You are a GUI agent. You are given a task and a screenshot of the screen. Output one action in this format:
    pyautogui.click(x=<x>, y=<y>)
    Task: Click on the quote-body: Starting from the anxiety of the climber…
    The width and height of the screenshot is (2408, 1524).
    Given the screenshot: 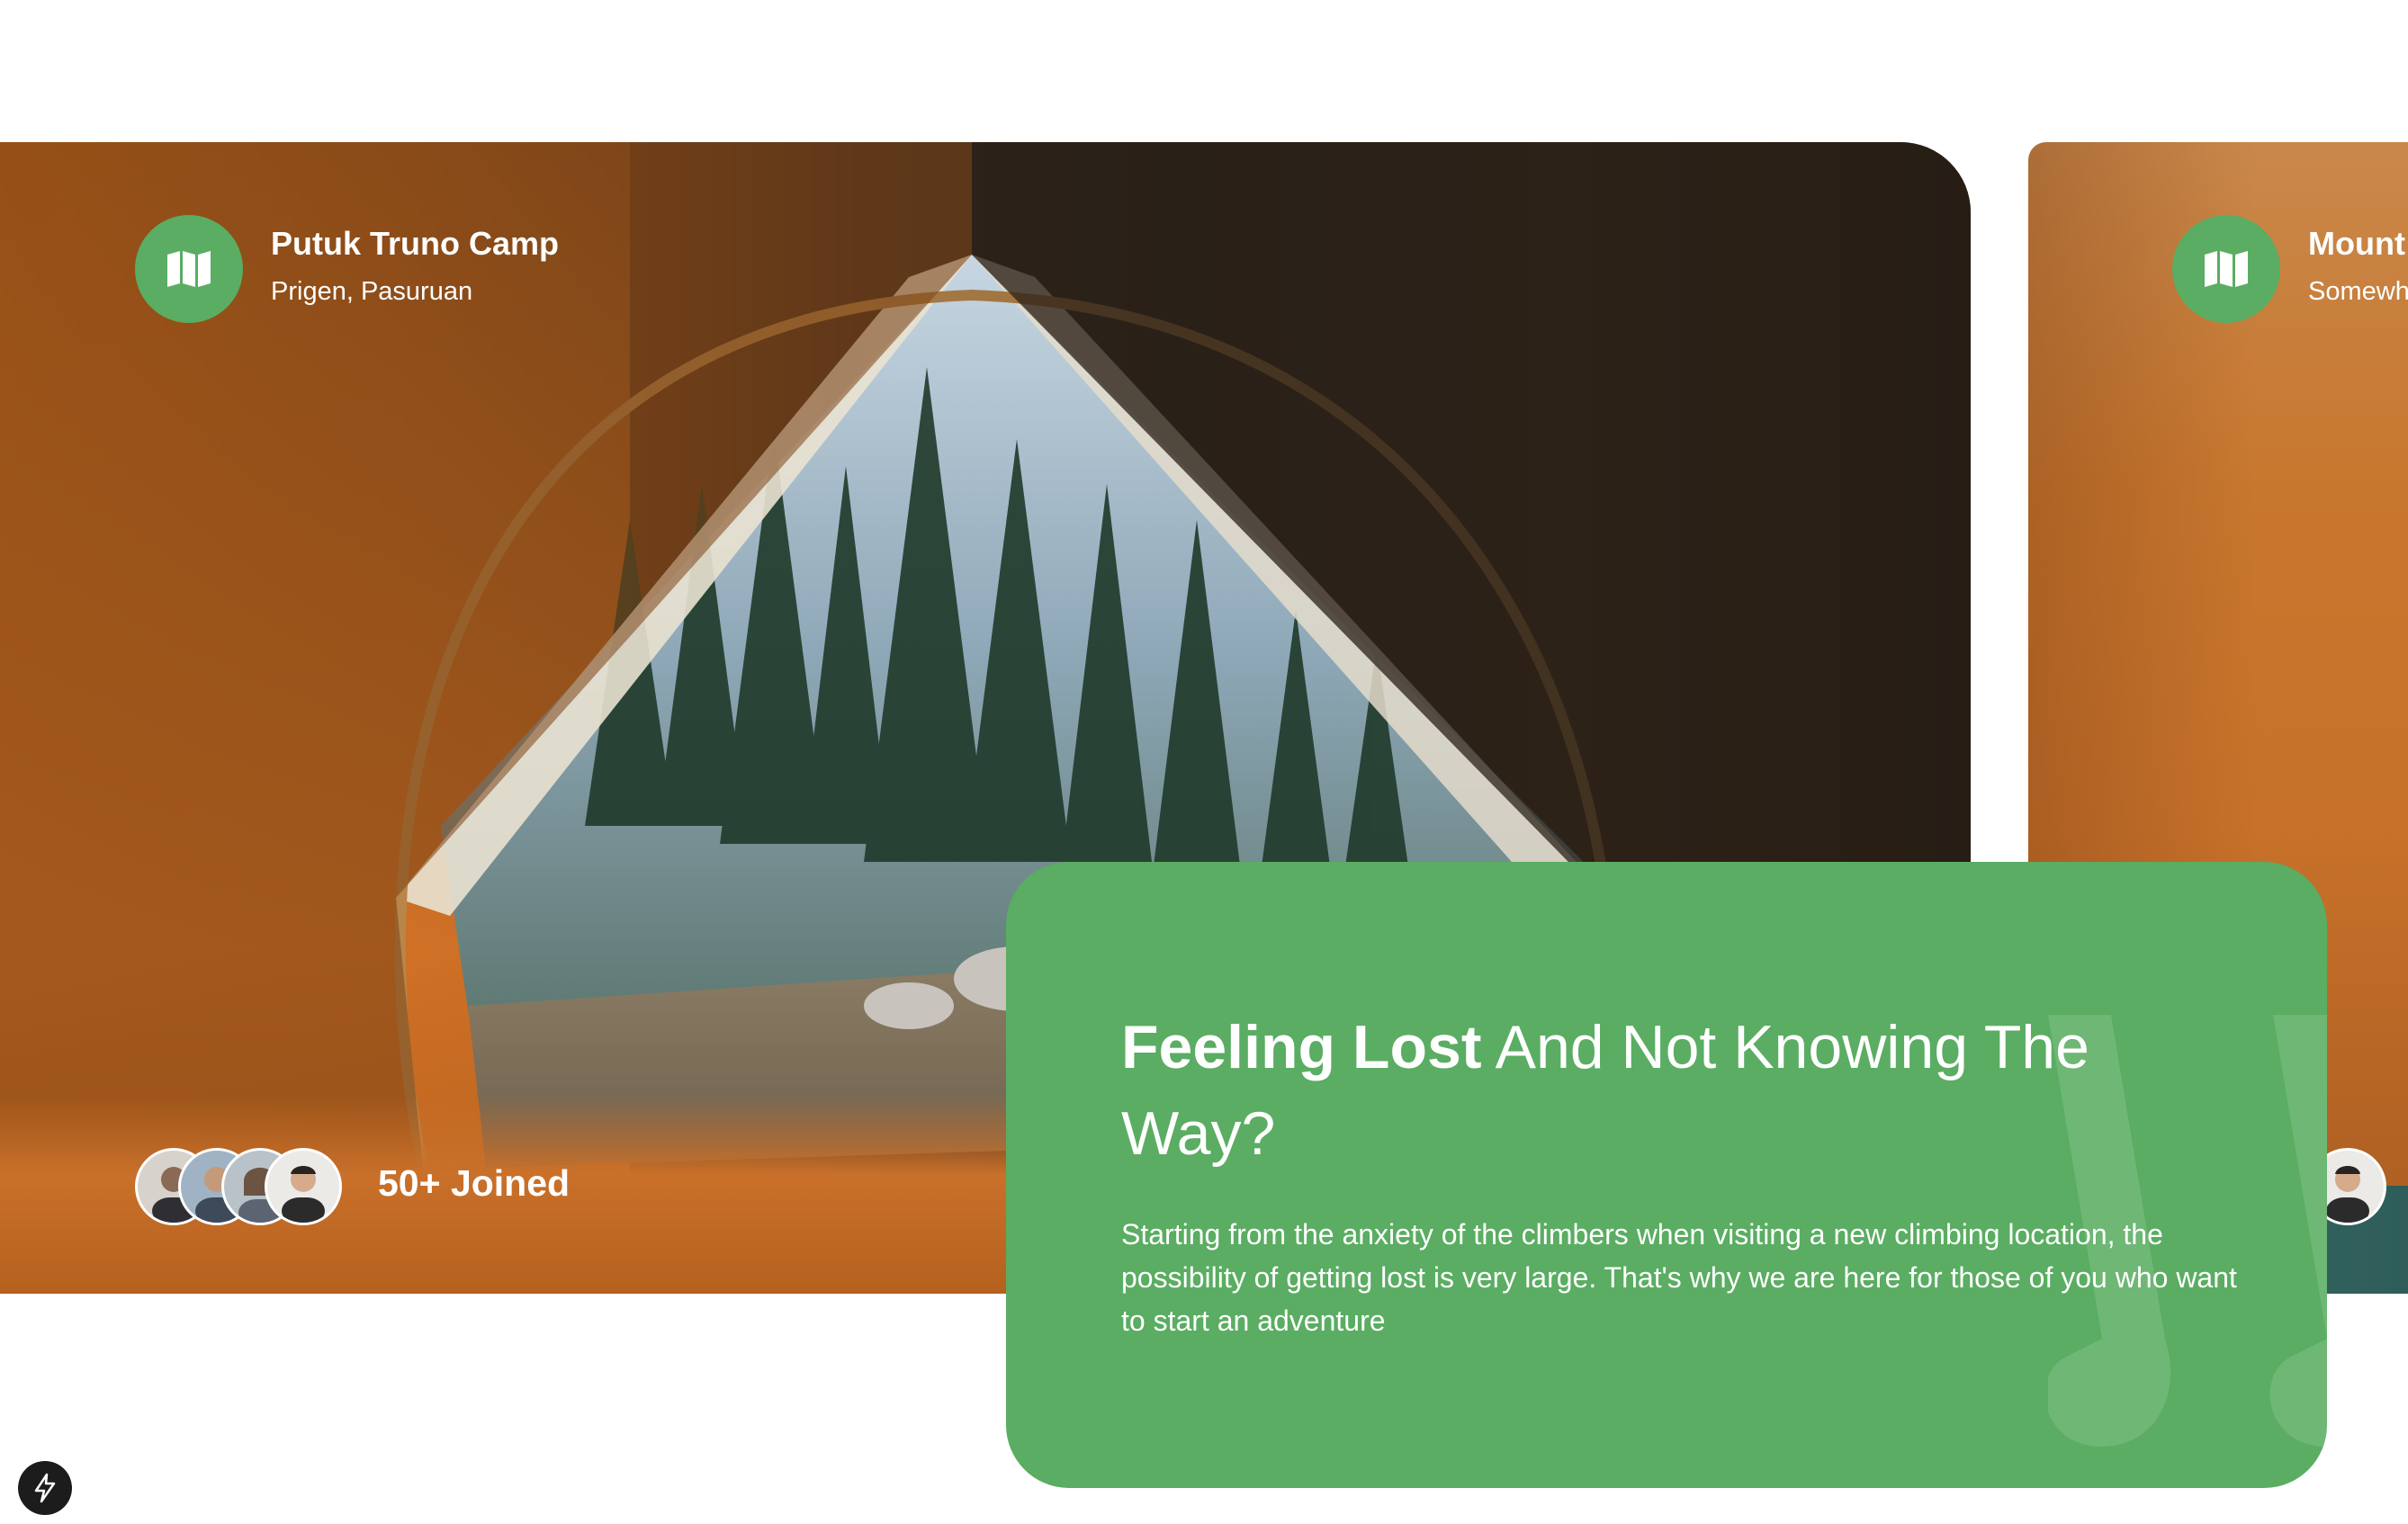 What is the action you would take?
    pyautogui.click(x=1679, y=1277)
    